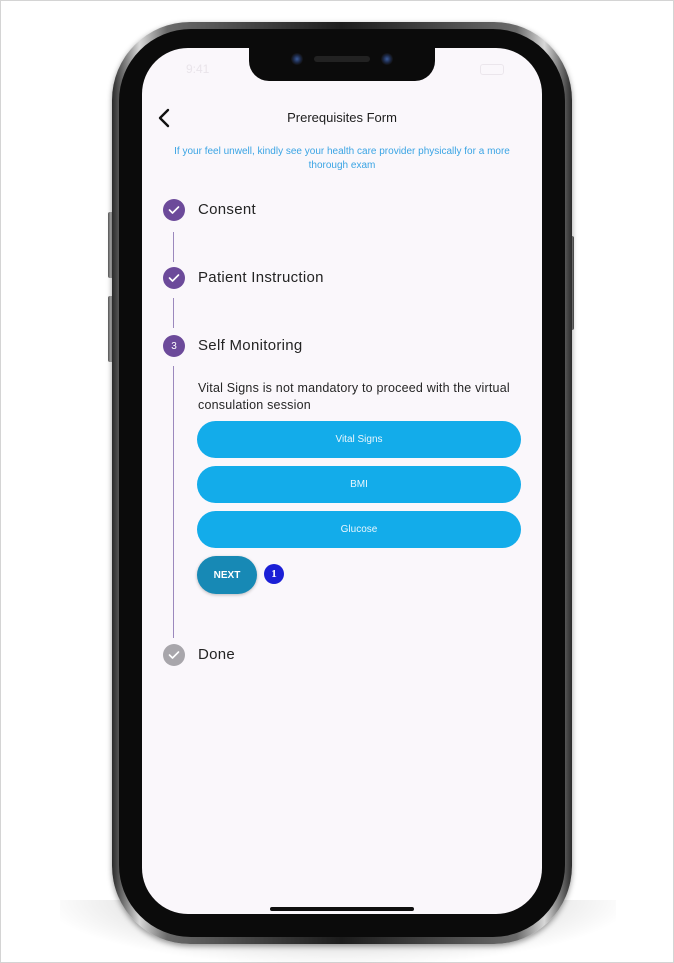 This screenshot has height=963, width=674. I want to click on device-notch, so click(342, 64).